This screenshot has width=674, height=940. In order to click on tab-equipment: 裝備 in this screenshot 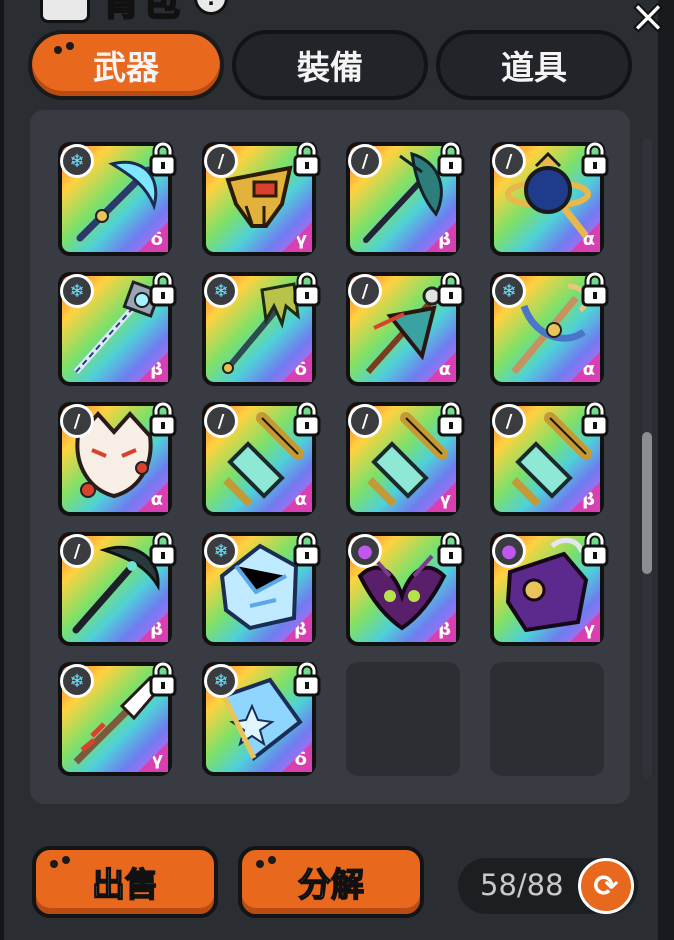, I will do `click(330, 65)`.